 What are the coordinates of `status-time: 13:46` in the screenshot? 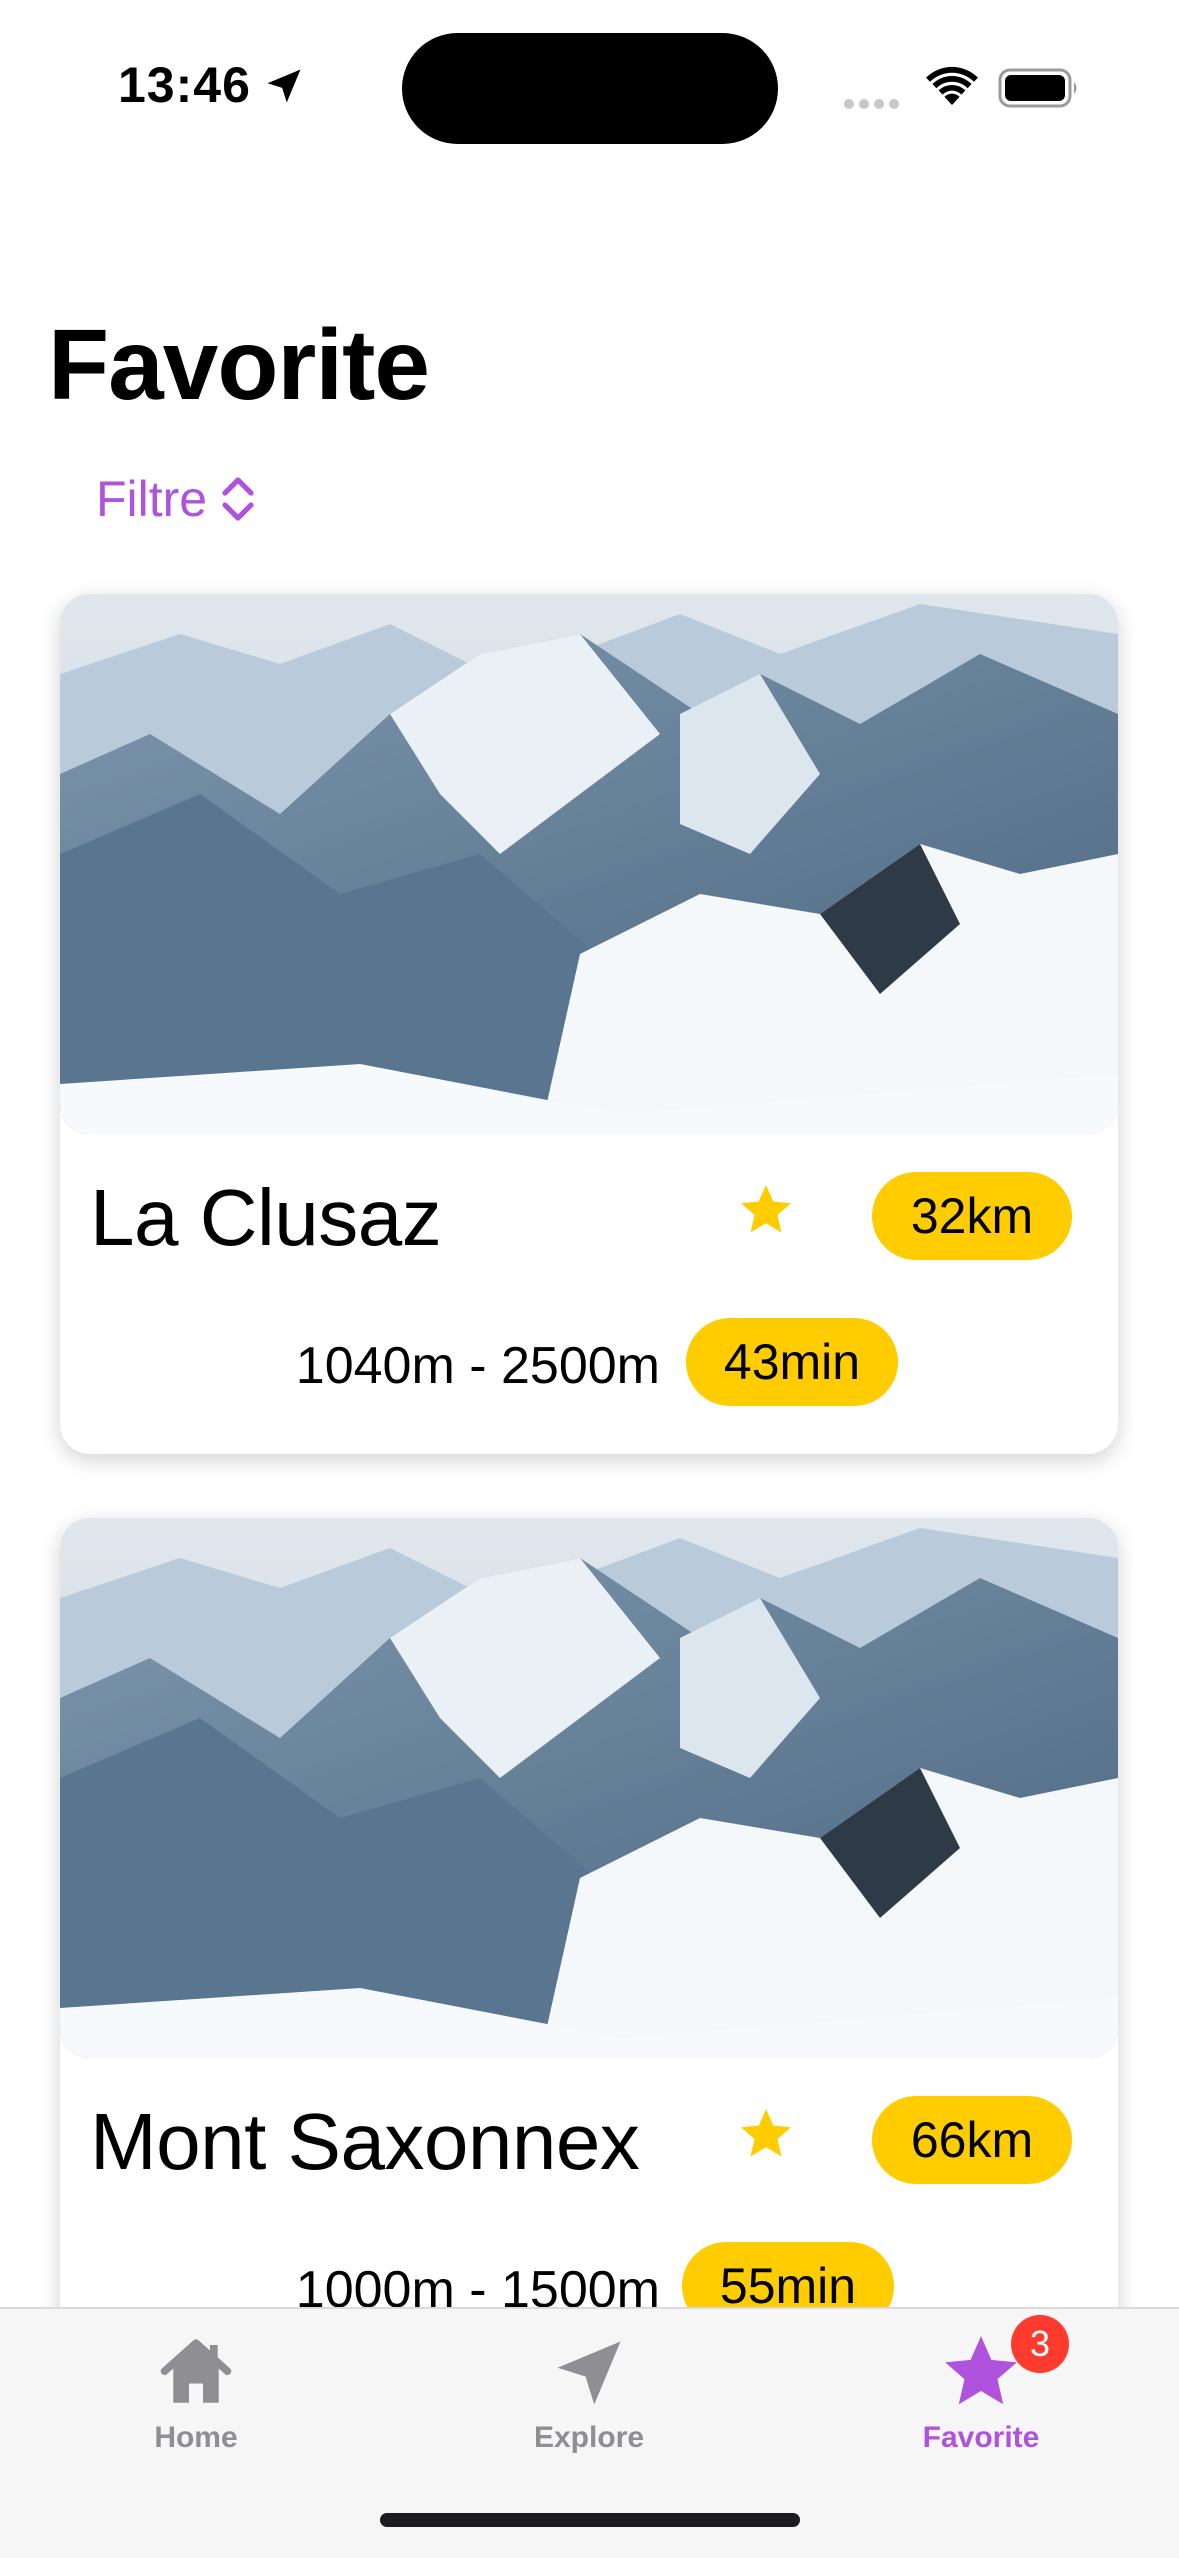 It's located at (184, 85).